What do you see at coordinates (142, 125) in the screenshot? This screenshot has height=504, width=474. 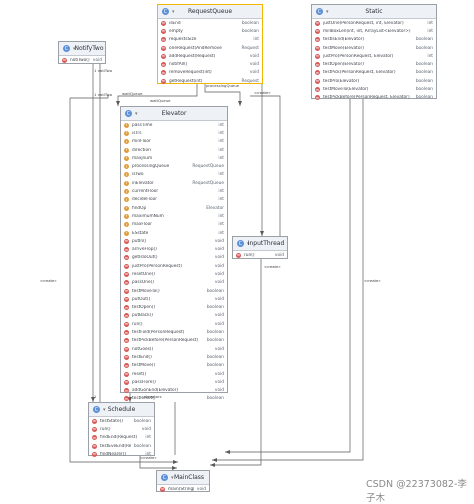 I see `member-name: passTime` at bounding box center [142, 125].